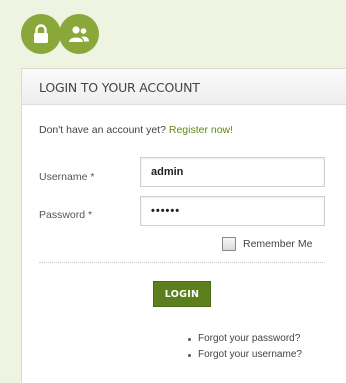 The height and width of the screenshot is (383, 346). I want to click on list-item: Forgot your password?, so click(245, 339).